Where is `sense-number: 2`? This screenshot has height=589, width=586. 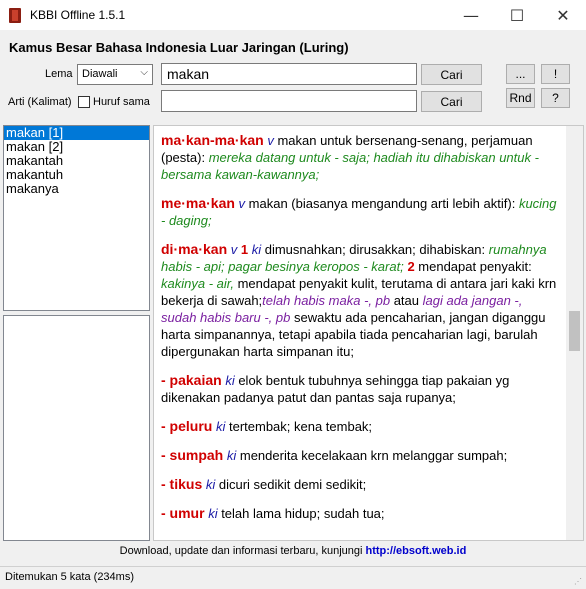
sense-number: 2 is located at coordinates (411, 266).